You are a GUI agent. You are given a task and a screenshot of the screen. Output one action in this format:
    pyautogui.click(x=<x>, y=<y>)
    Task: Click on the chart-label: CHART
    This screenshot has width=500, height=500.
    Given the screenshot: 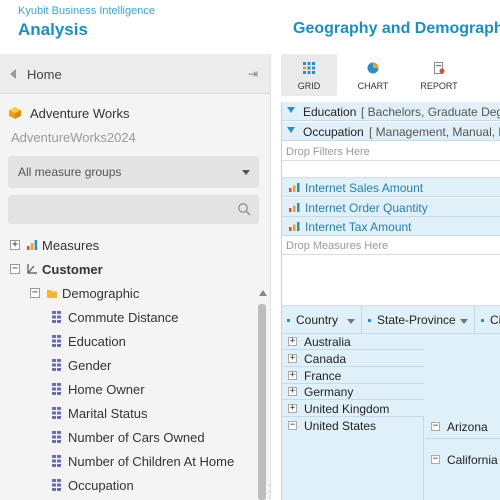 What is the action you would take?
    pyautogui.click(x=373, y=86)
    